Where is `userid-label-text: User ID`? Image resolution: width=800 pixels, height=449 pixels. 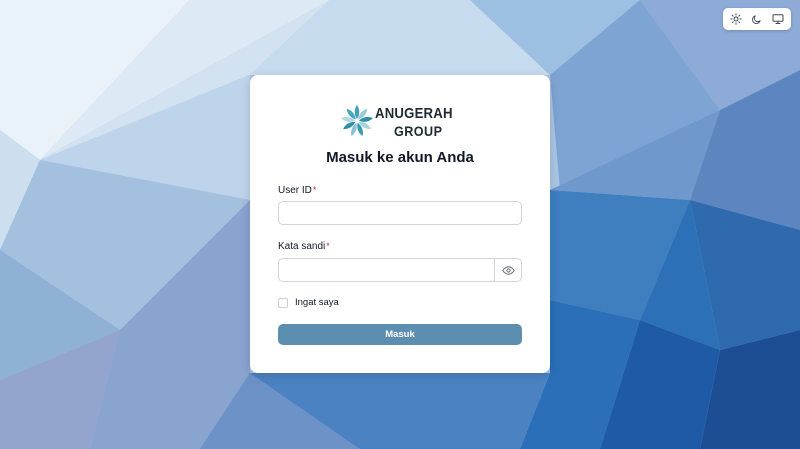 userid-label-text: User ID is located at coordinates (295, 190).